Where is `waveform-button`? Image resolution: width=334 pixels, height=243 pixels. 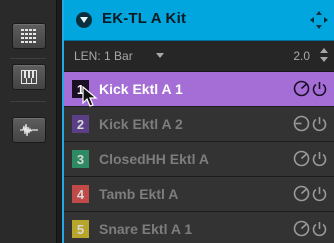
waveform-button is located at coordinates (29, 130).